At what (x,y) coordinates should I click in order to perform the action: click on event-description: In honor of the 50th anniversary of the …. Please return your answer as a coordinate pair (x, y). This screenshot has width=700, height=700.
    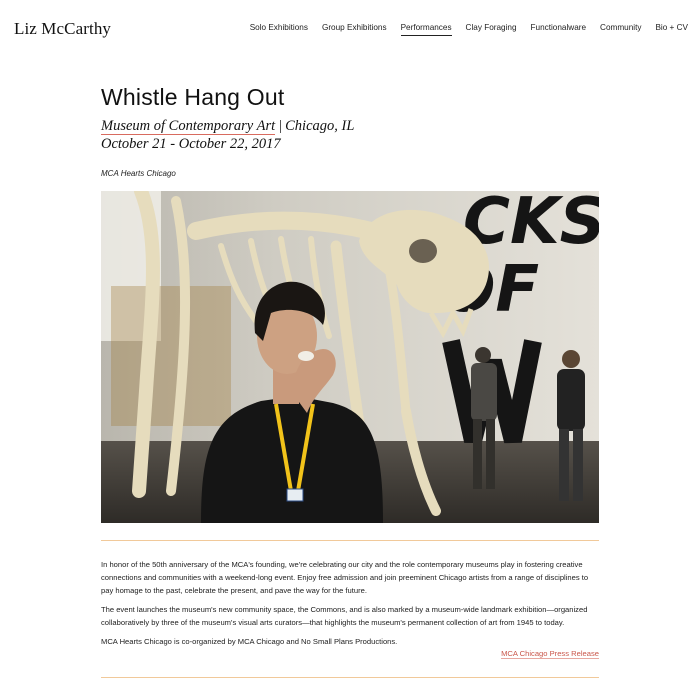
    Looking at the image, I should click on (350, 606).